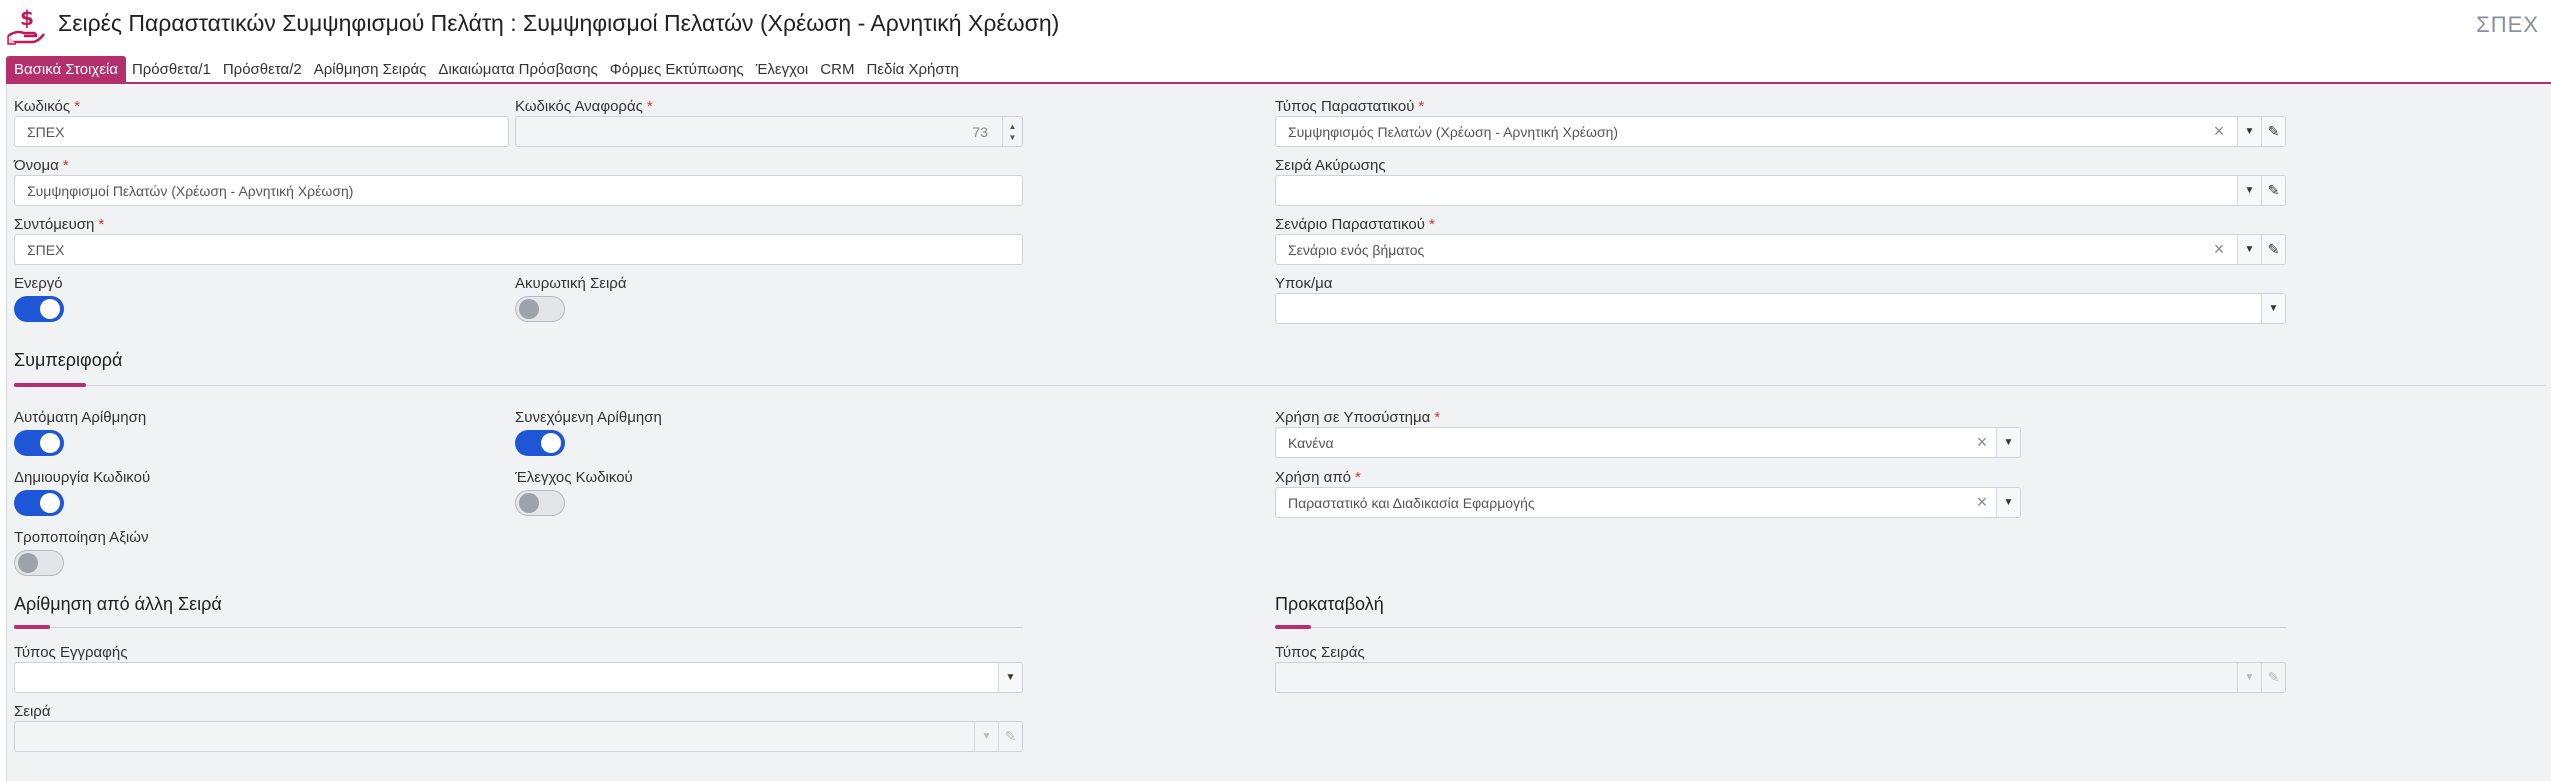 The image size is (2551, 781). What do you see at coordinates (540, 443) in the screenshot?
I see `continuous-numbering-toggle` at bounding box center [540, 443].